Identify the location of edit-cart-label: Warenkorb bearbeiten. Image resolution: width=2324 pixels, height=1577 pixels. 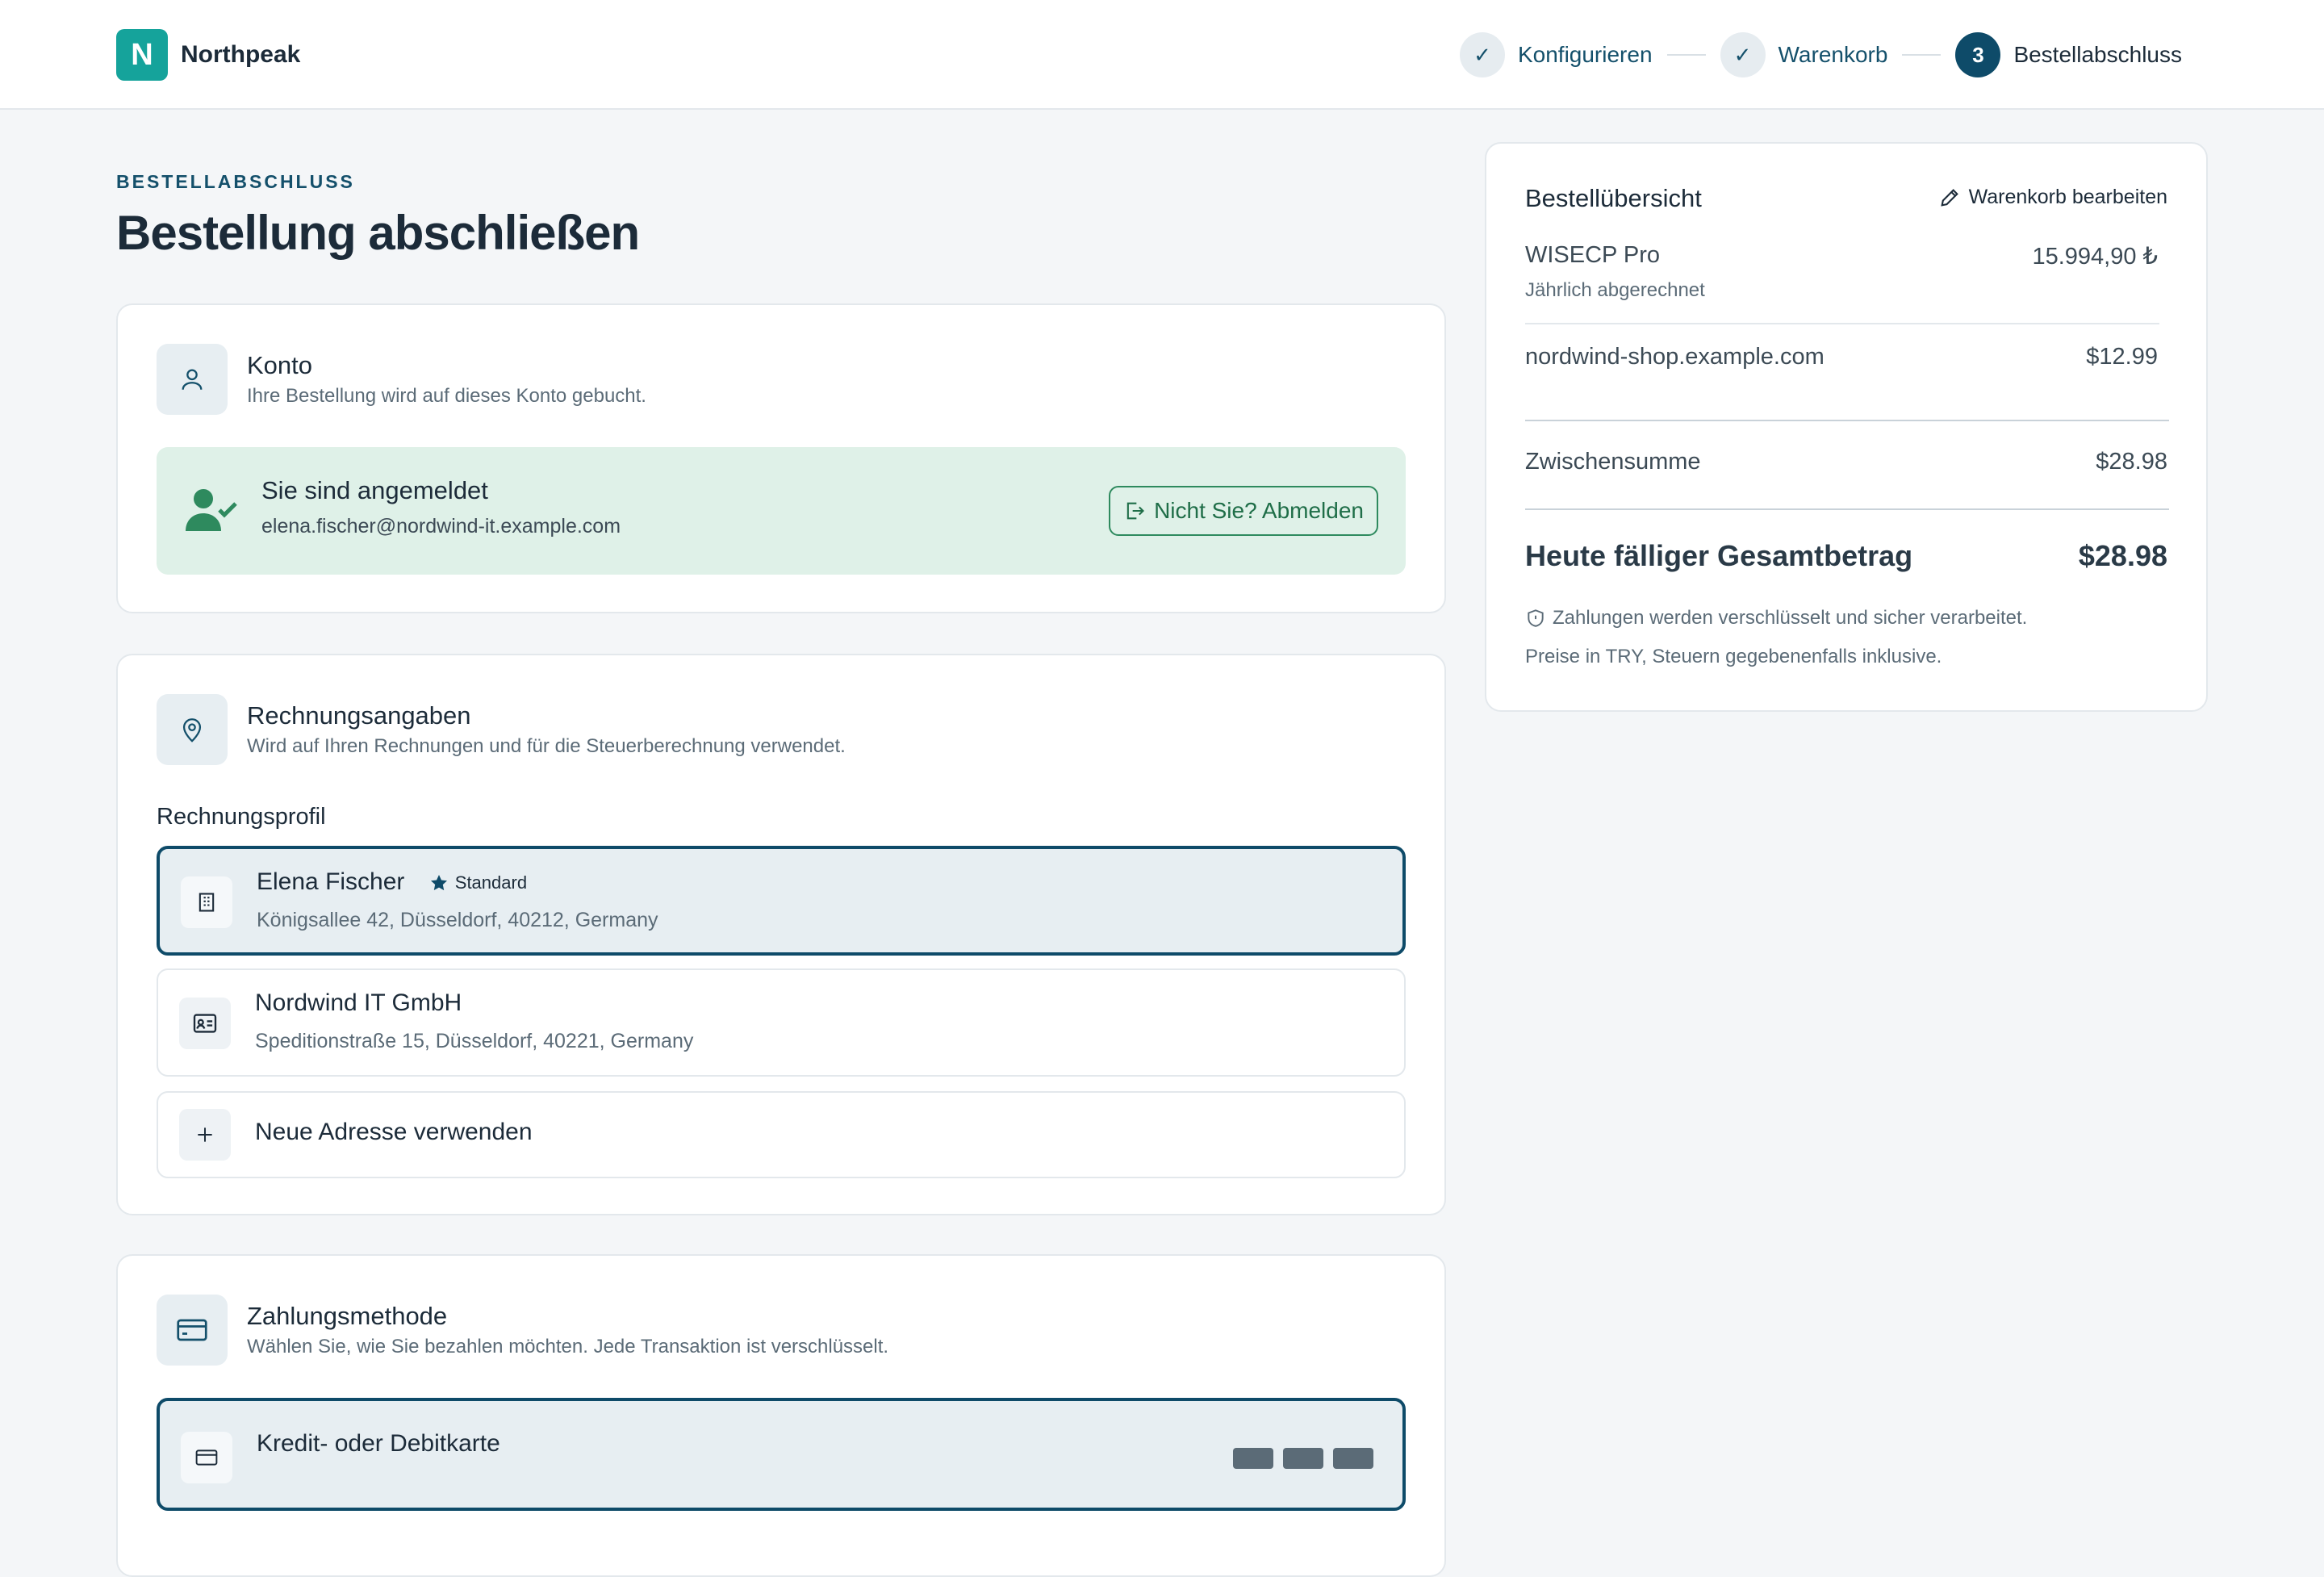
(2067, 197).